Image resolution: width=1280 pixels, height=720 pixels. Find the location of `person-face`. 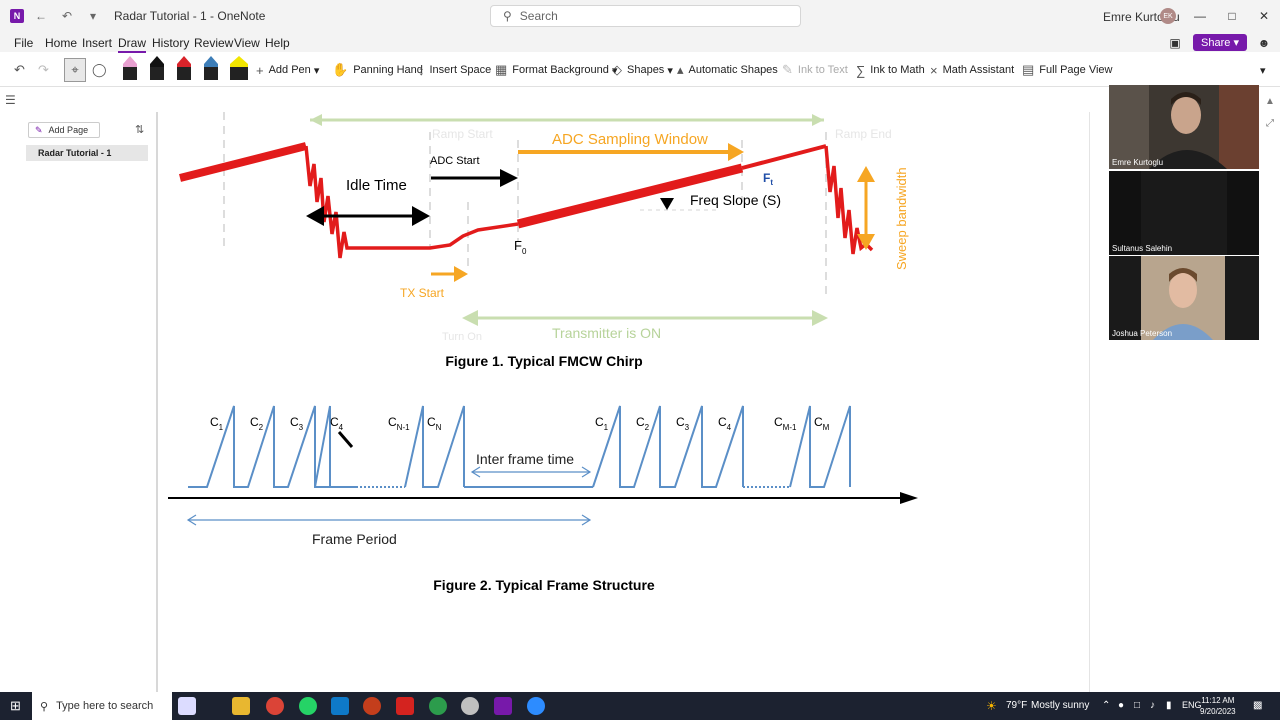

person-face is located at coordinates (1186, 115).